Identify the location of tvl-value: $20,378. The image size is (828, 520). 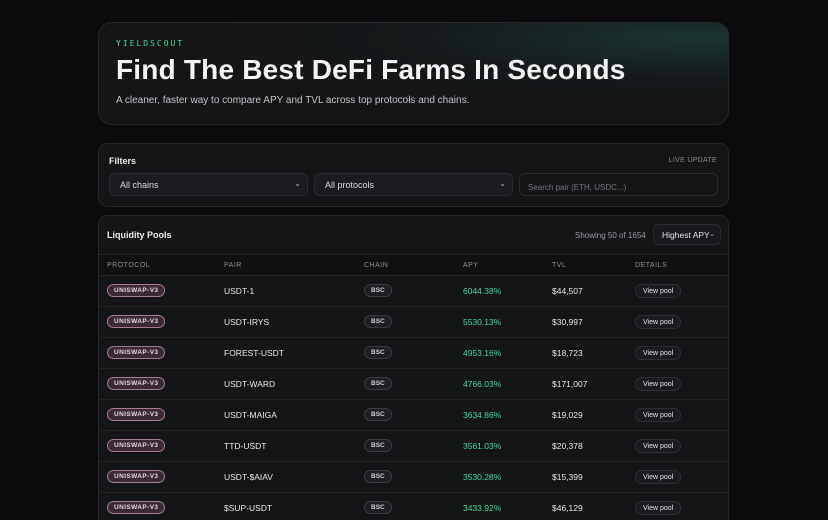
(567, 446).